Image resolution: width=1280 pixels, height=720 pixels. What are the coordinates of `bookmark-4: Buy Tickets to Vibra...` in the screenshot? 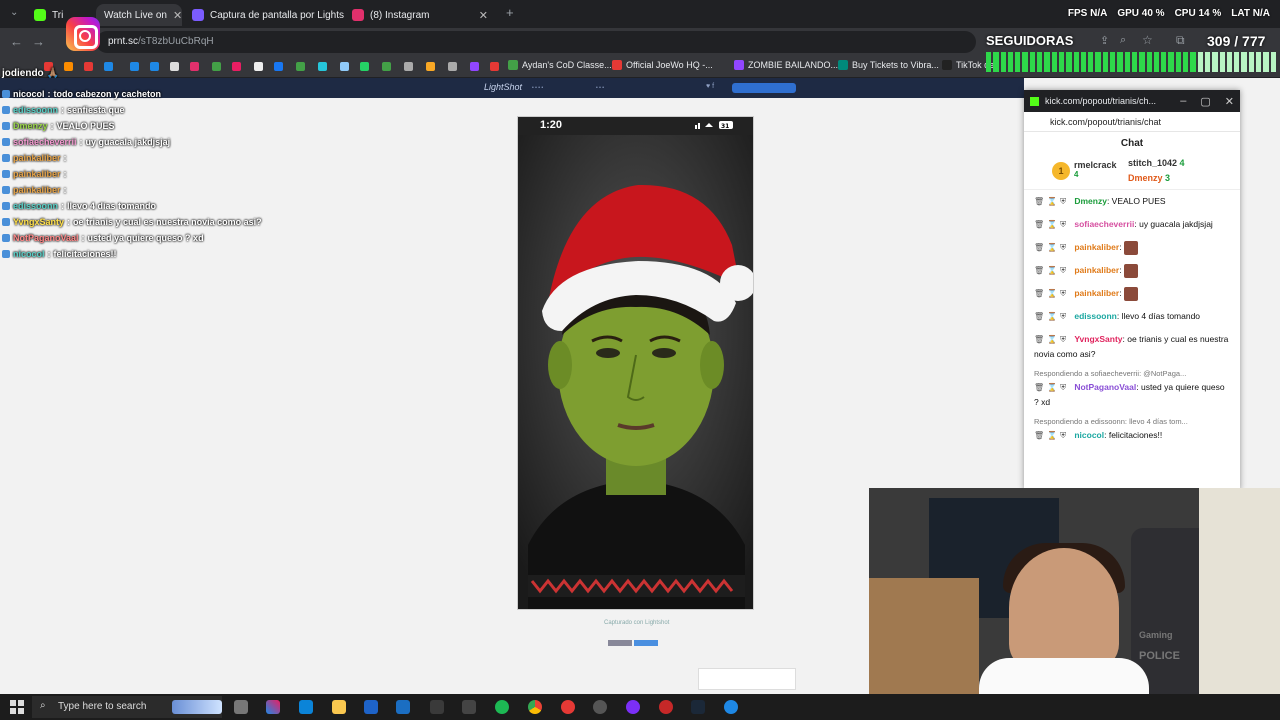 It's located at (888, 65).